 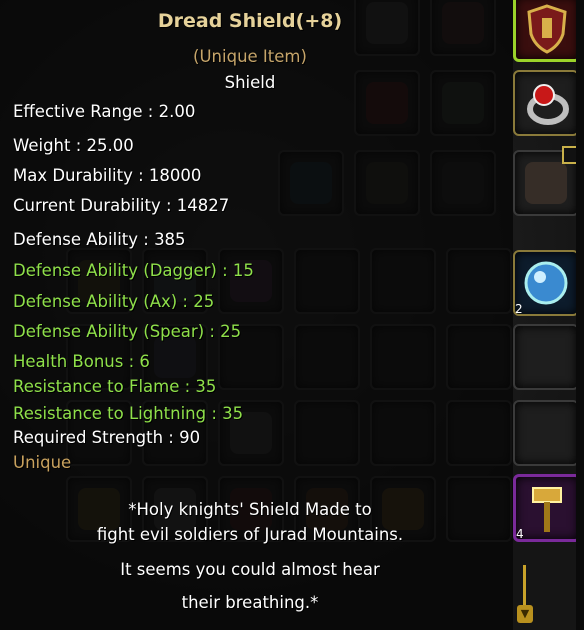 I want to click on item-rarity-label: (Unique Item), so click(x=250, y=56).